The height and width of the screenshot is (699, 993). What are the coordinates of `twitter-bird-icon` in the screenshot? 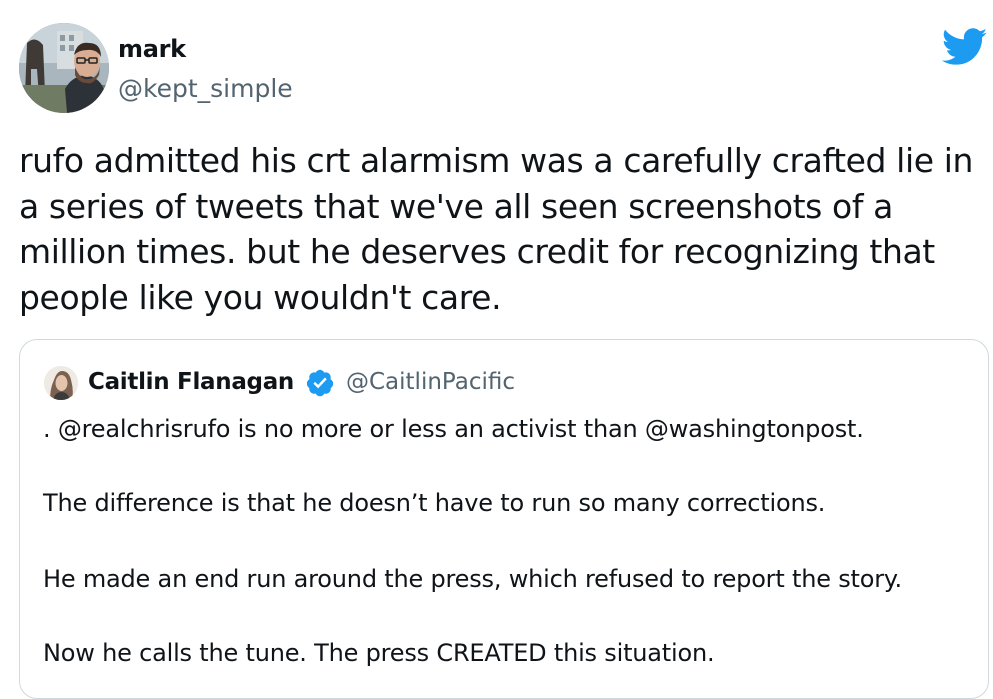 It's located at (964, 47).